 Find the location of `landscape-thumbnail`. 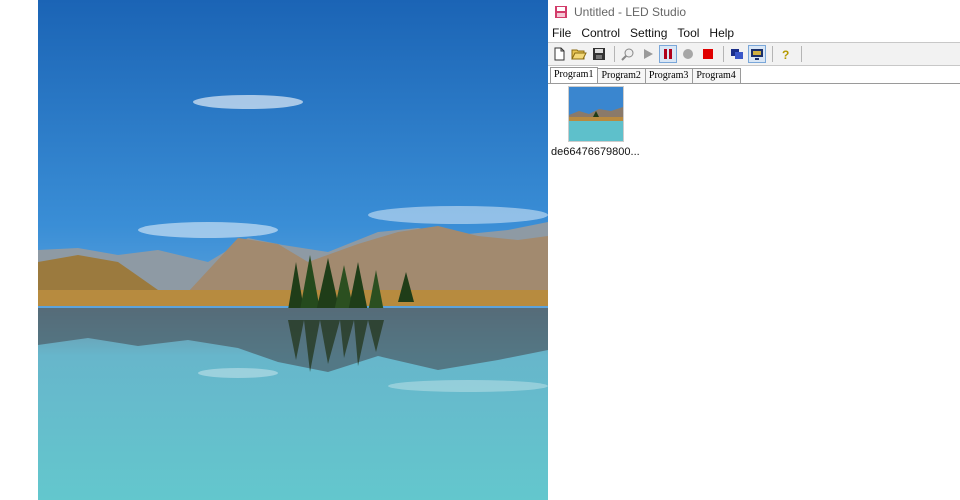

landscape-thumbnail is located at coordinates (596, 114).